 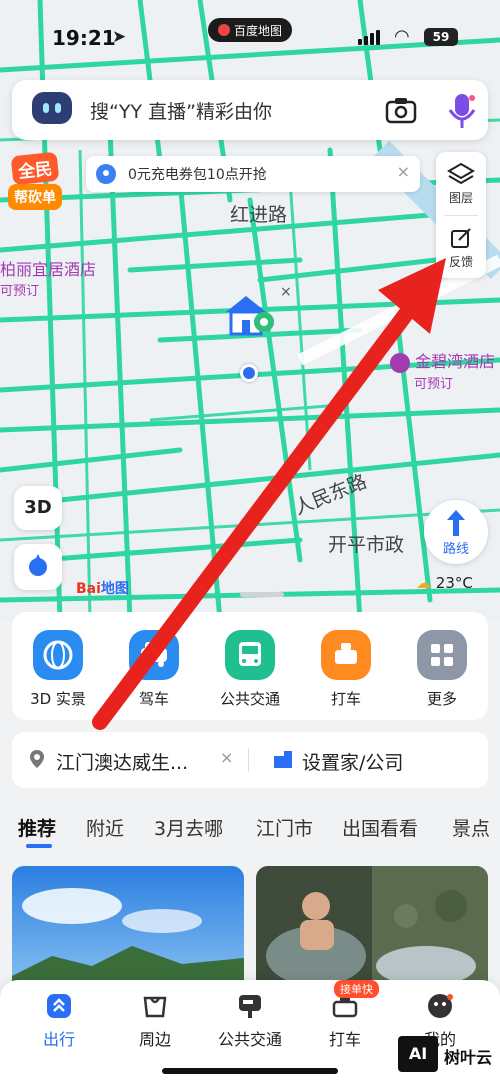 What do you see at coordinates (356, 989) in the screenshot?
I see `taxi-badge: 接单快` at bounding box center [356, 989].